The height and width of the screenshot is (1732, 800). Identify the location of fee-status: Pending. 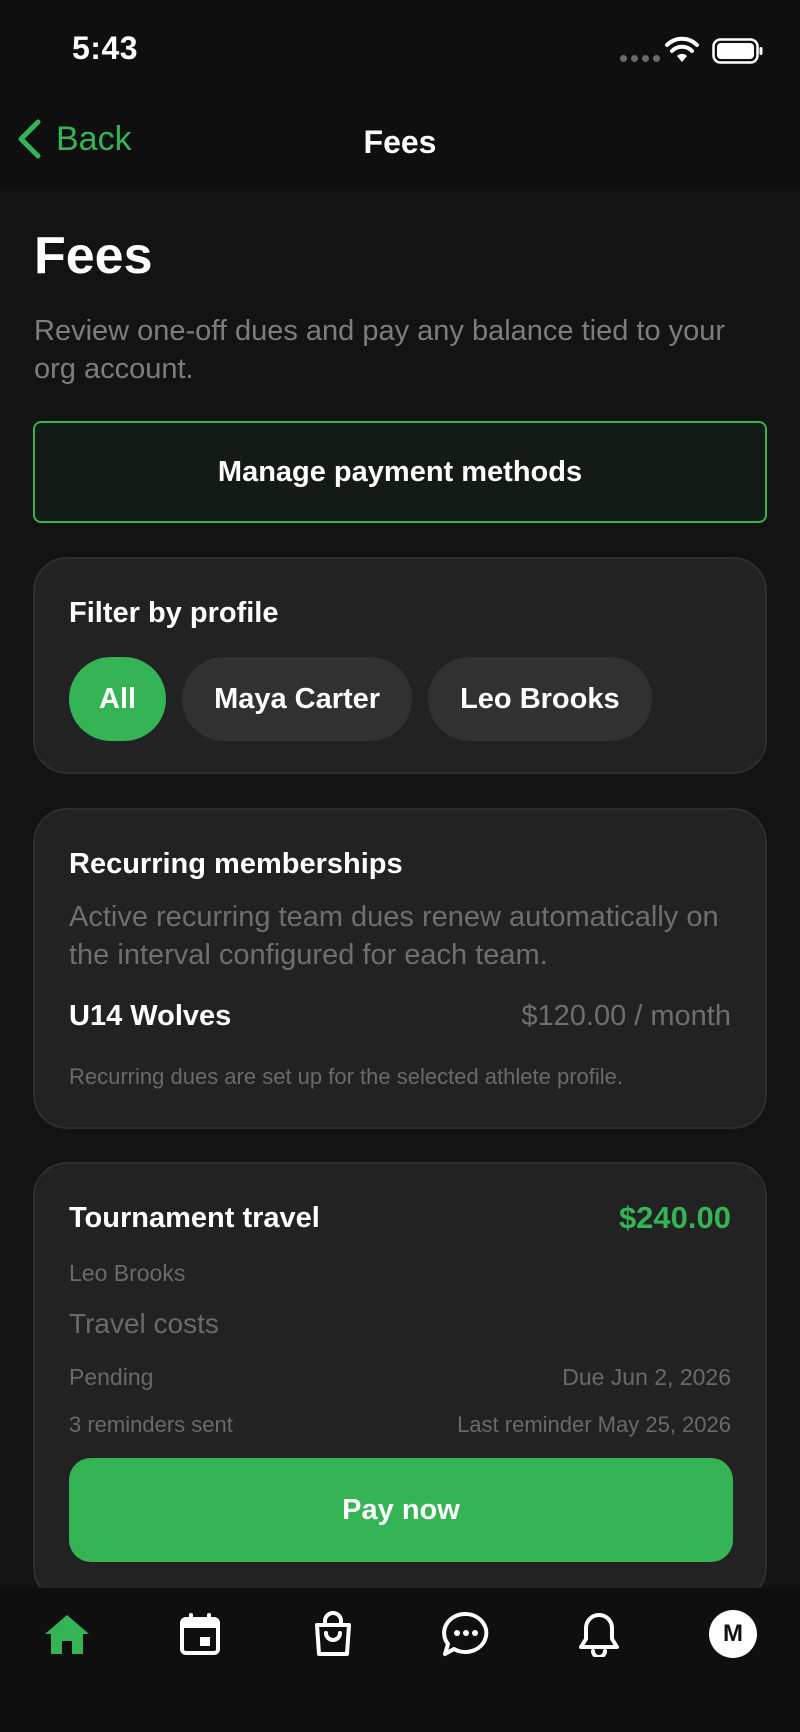
(111, 1377).